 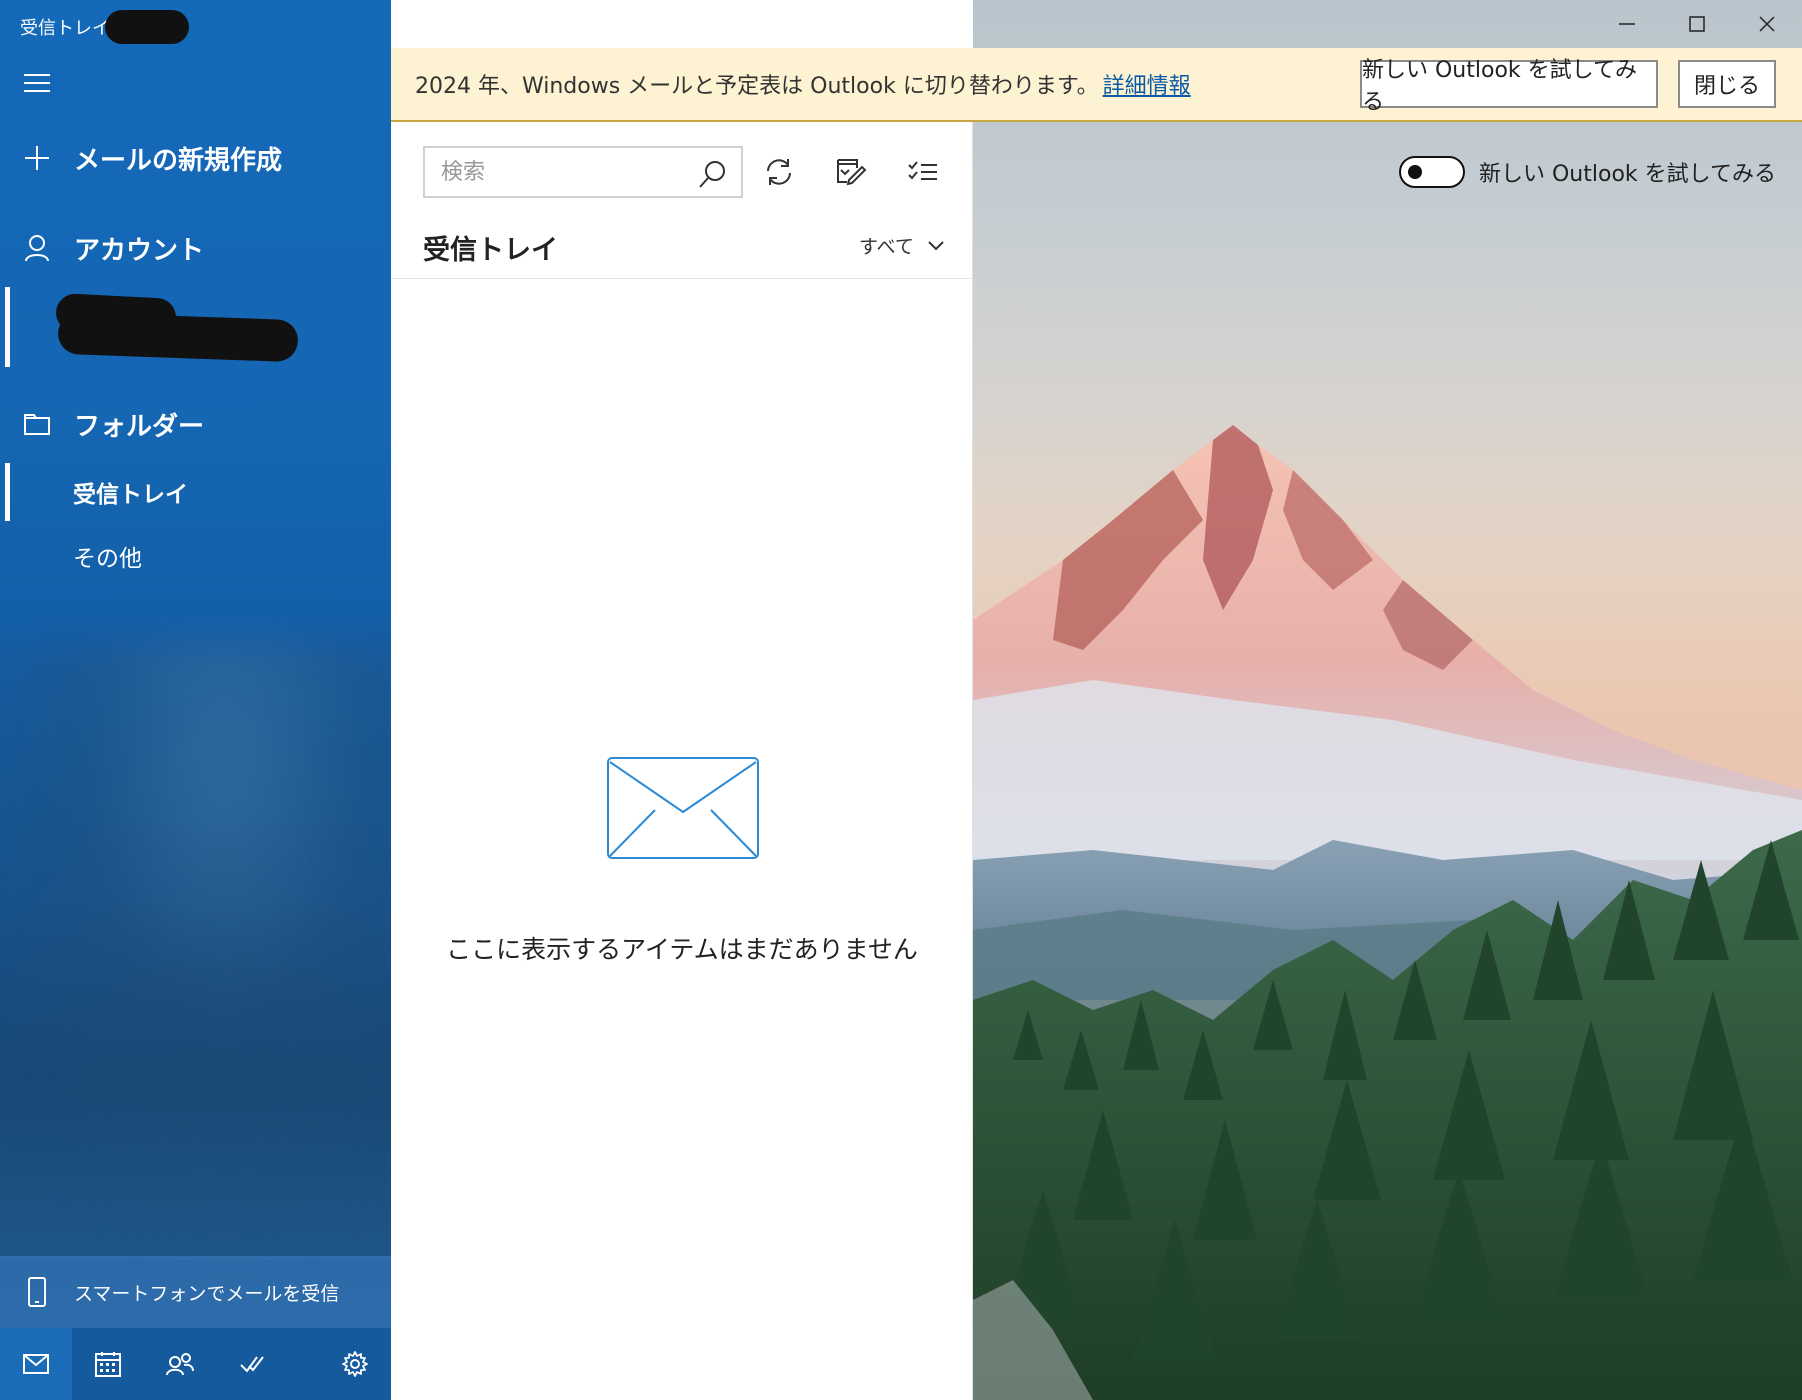 I want to click on folders-label: フォルダー, so click(x=139, y=426).